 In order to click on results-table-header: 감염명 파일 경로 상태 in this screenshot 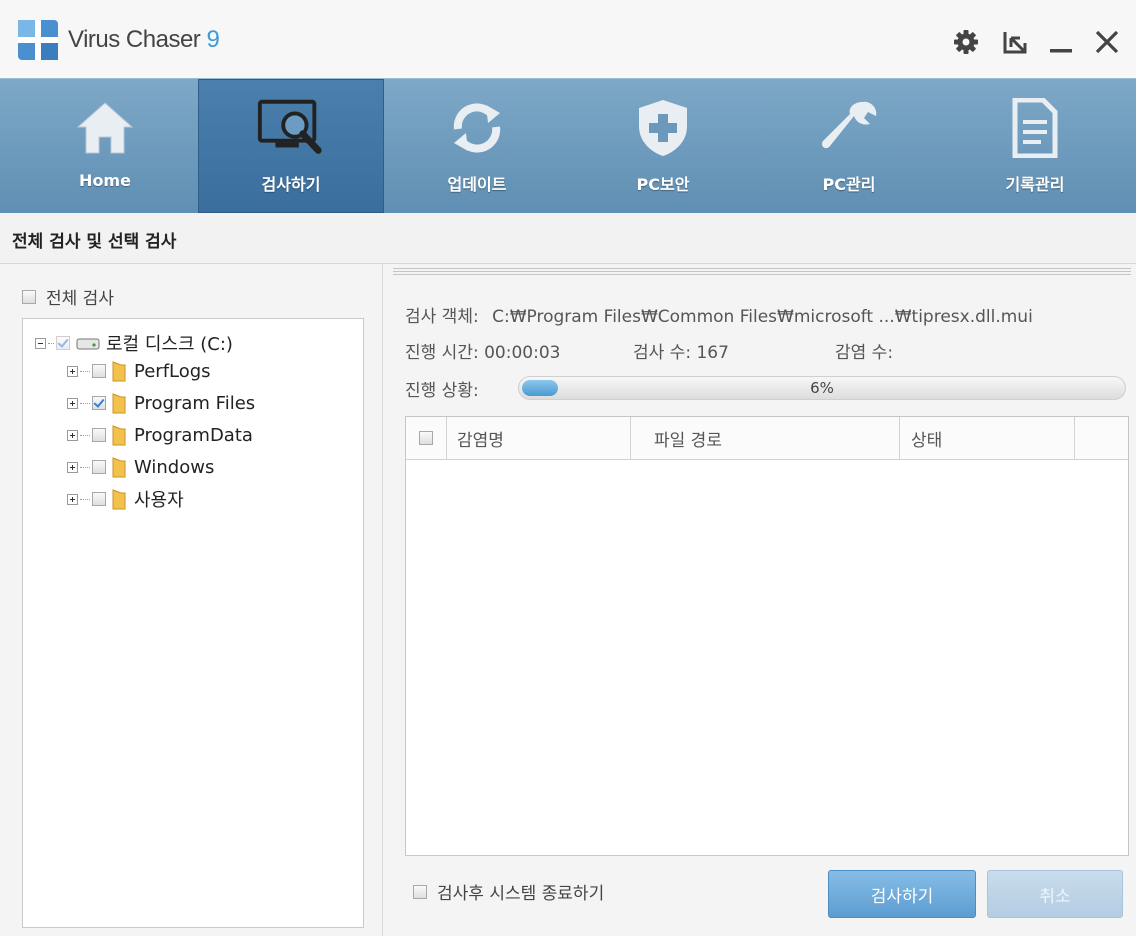, I will do `click(767, 438)`.